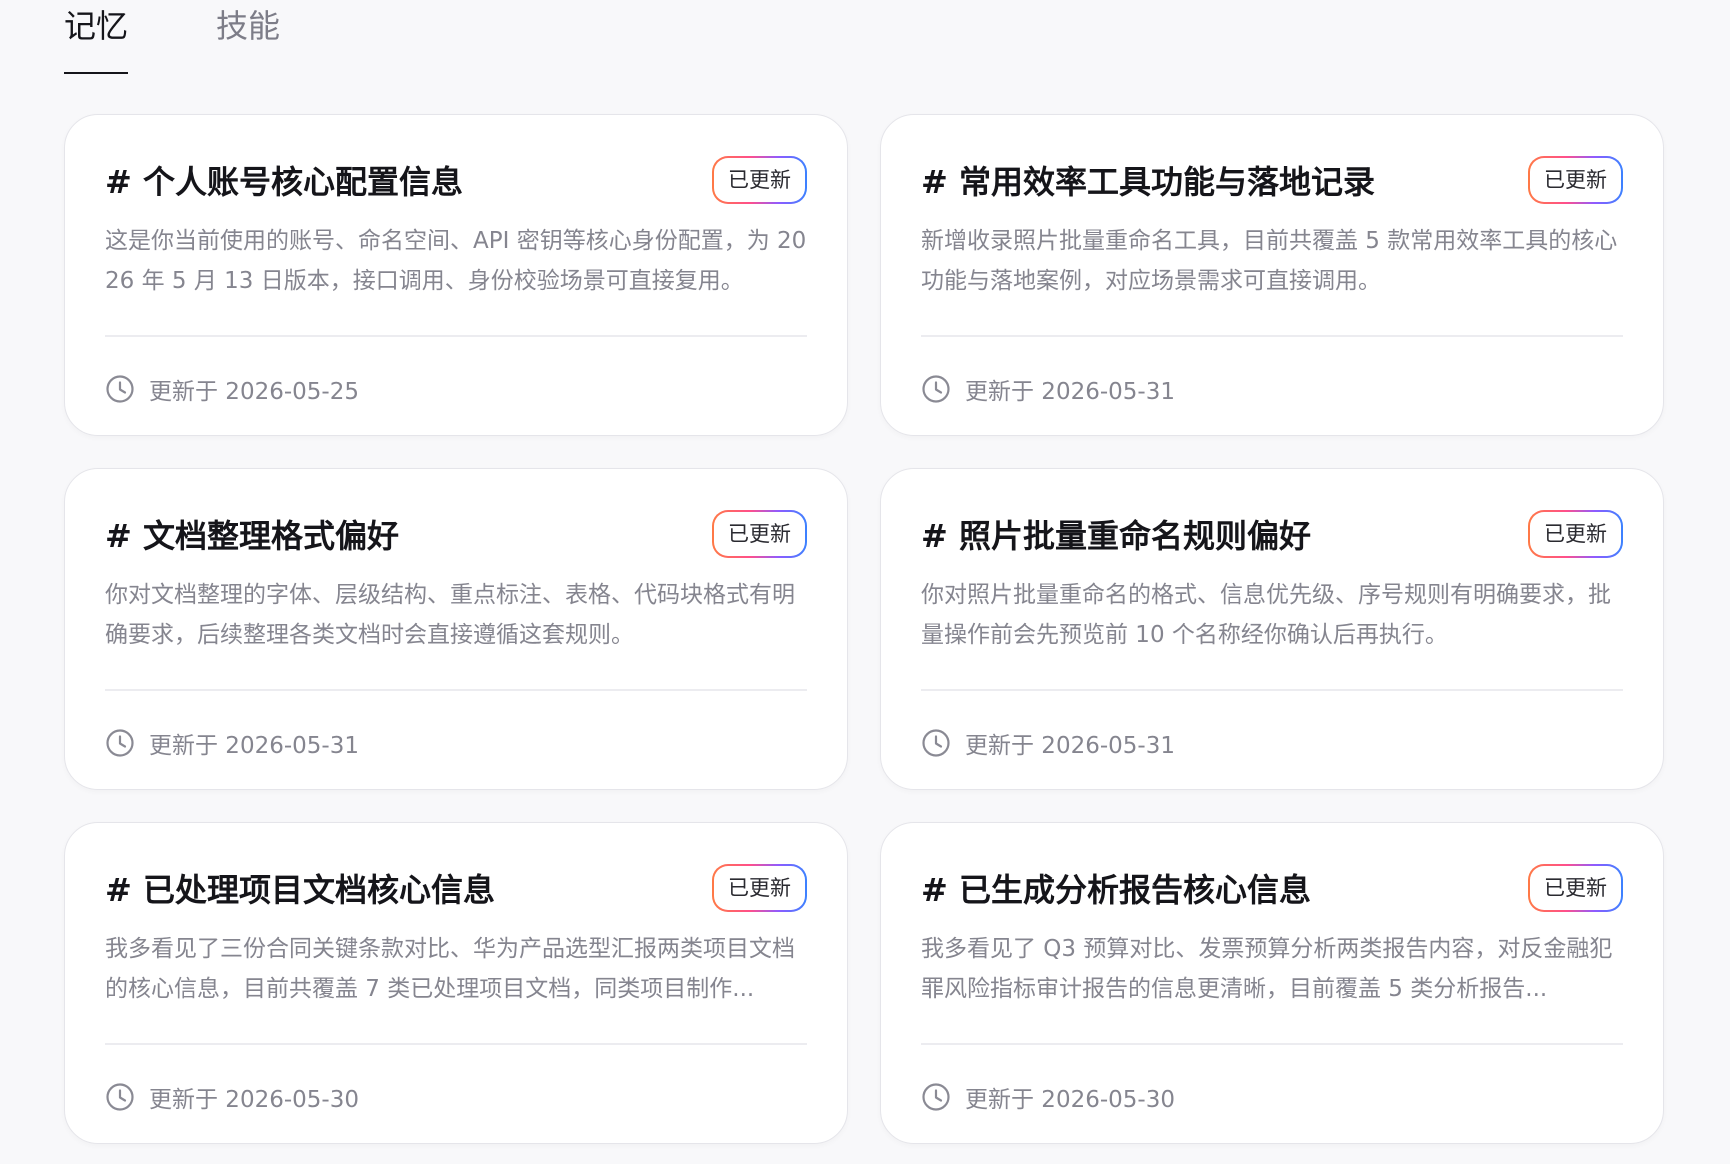 This screenshot has height=1164, width=1730. What do you see at coordinates (456, 534) in the screenshot?
I see `card-header: # 文档整理格式偏好 已更新` at bounding box center [456, 534].